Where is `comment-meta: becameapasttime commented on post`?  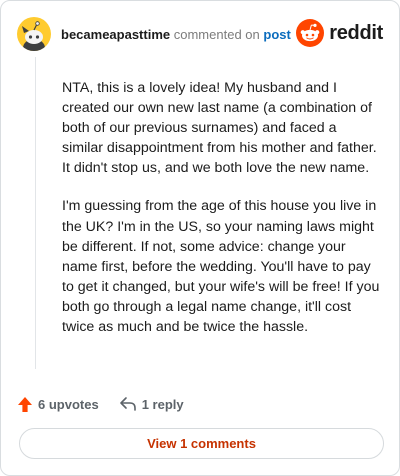 comment-meta: becameapasttime commented on post is located at coordinates (176, 34).